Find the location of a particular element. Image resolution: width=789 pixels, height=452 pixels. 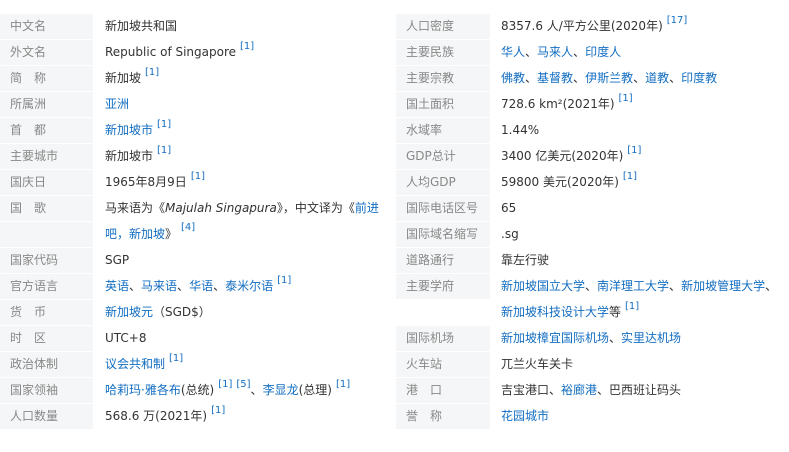

row-population: 人口数量 568.6 万(2021年) [1] is located at coordinates (197, 417).